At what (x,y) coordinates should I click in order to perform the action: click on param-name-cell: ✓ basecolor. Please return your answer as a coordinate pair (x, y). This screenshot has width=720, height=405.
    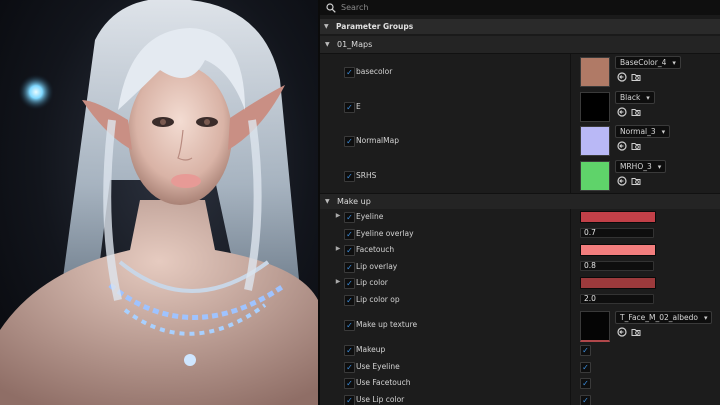
    Looking at the image, I should click on (445, 71).